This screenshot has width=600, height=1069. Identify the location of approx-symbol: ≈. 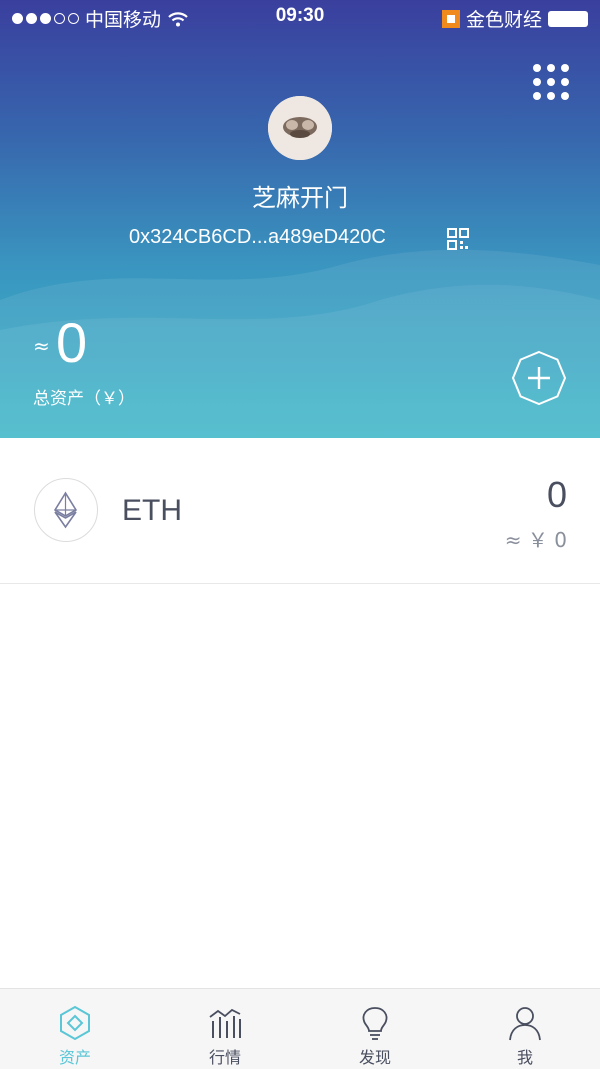
(41, 346).